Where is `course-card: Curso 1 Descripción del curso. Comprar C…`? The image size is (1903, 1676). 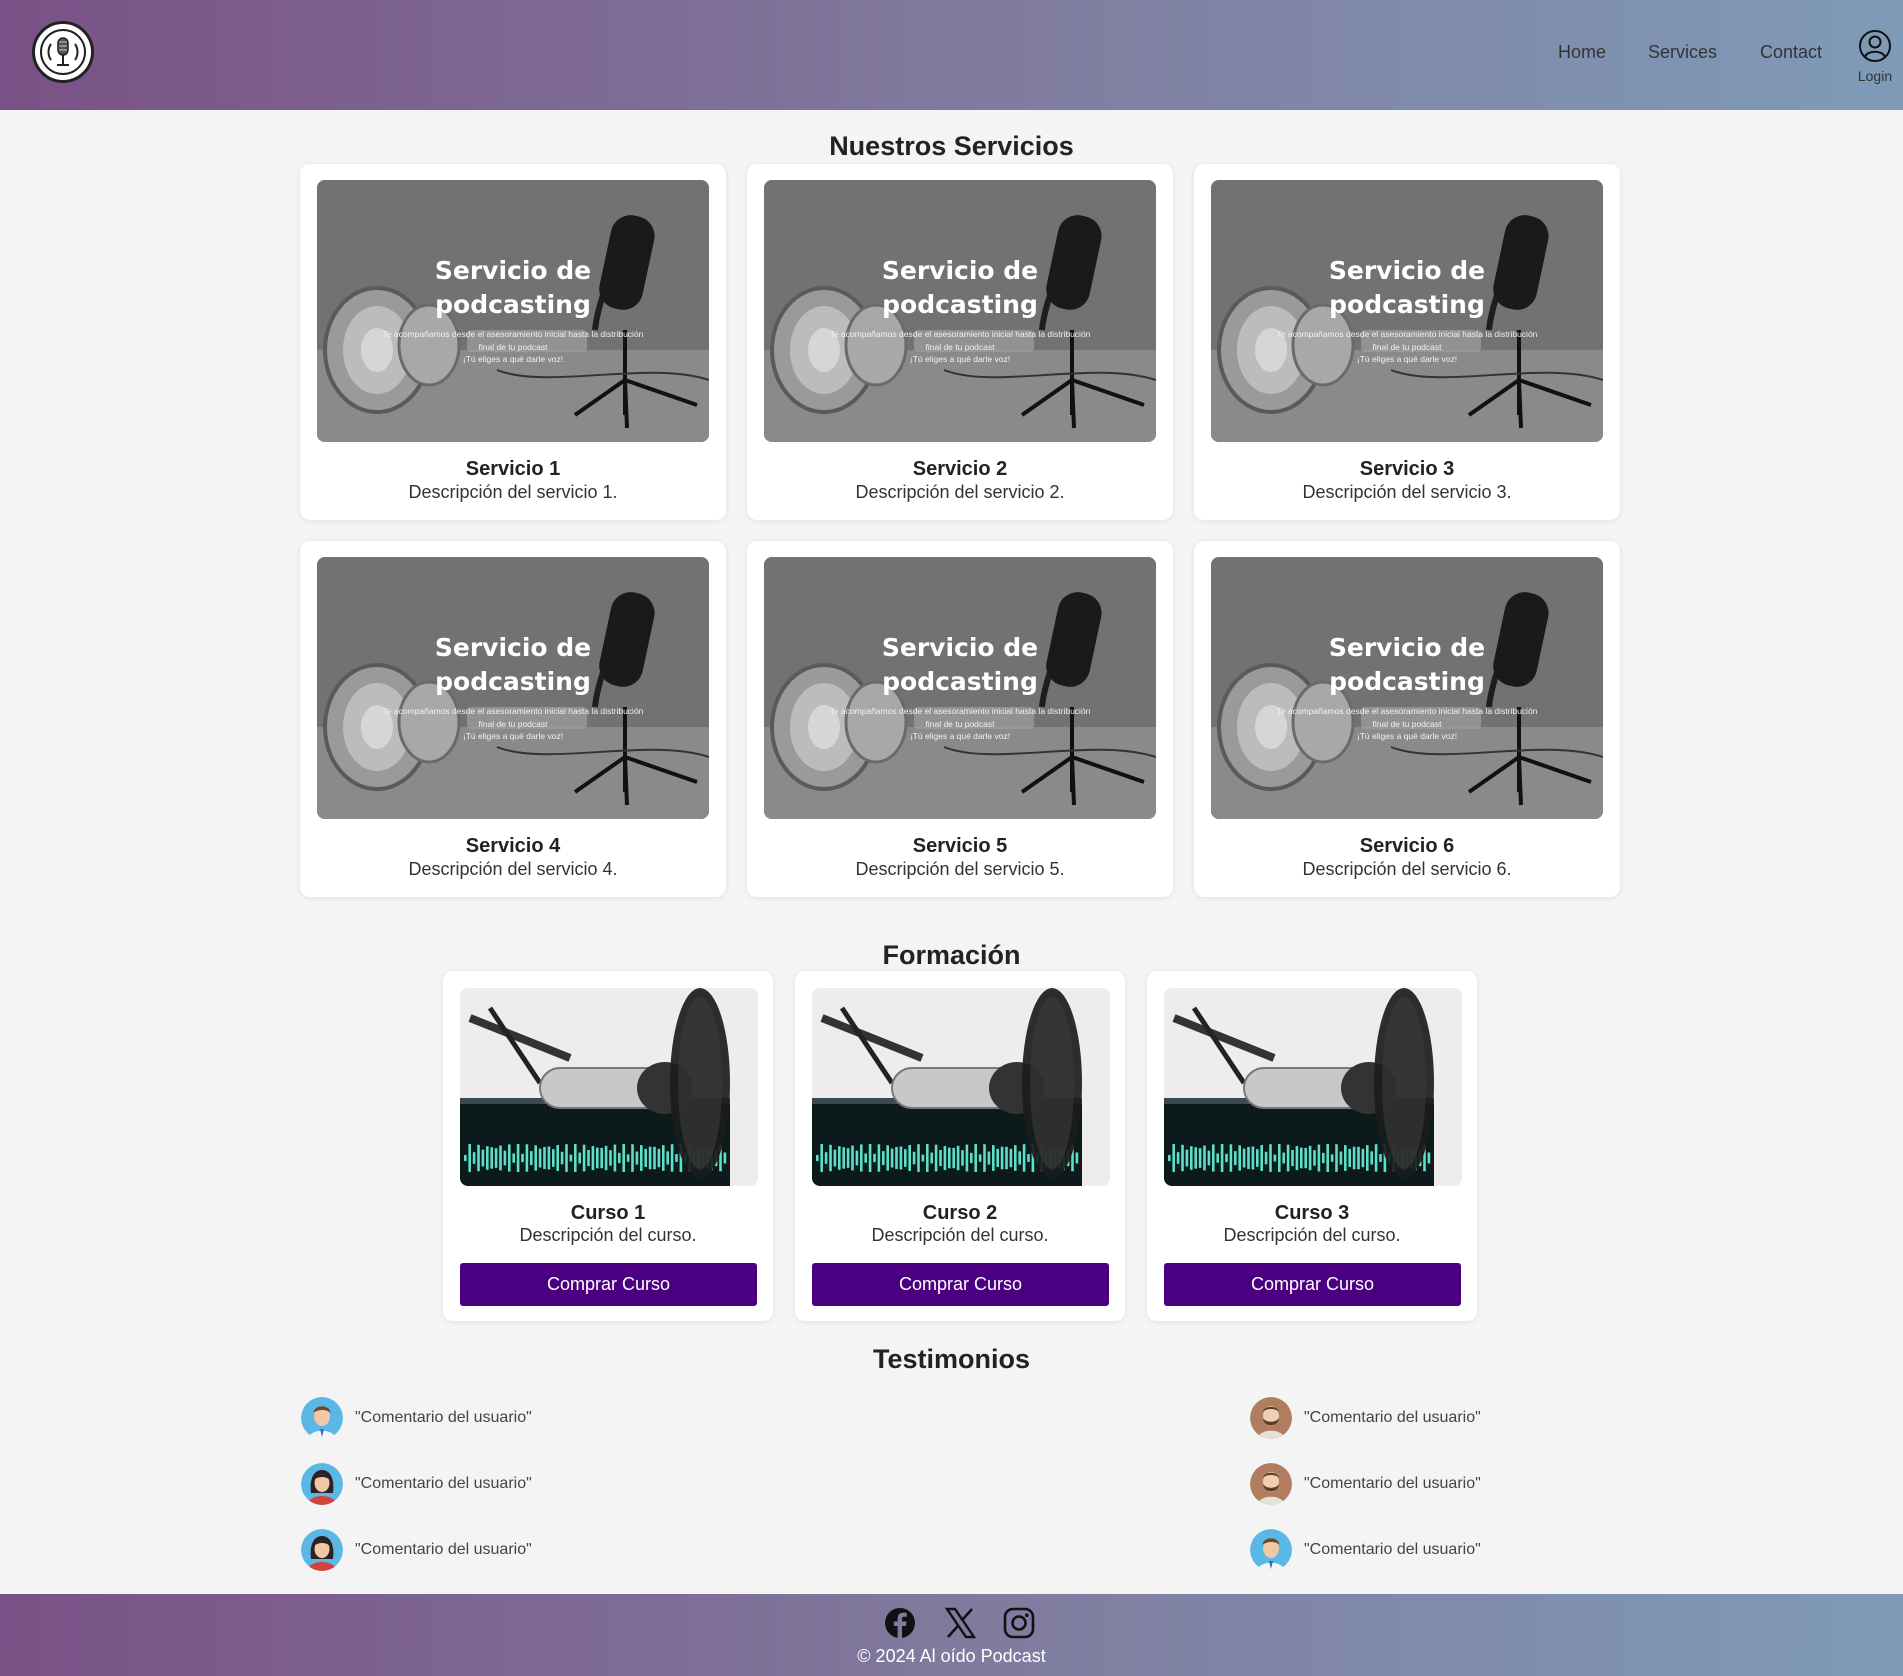 course-card: Curso 1 Descripción del curso. Comprar C… is located at coordinates (608, 1146).